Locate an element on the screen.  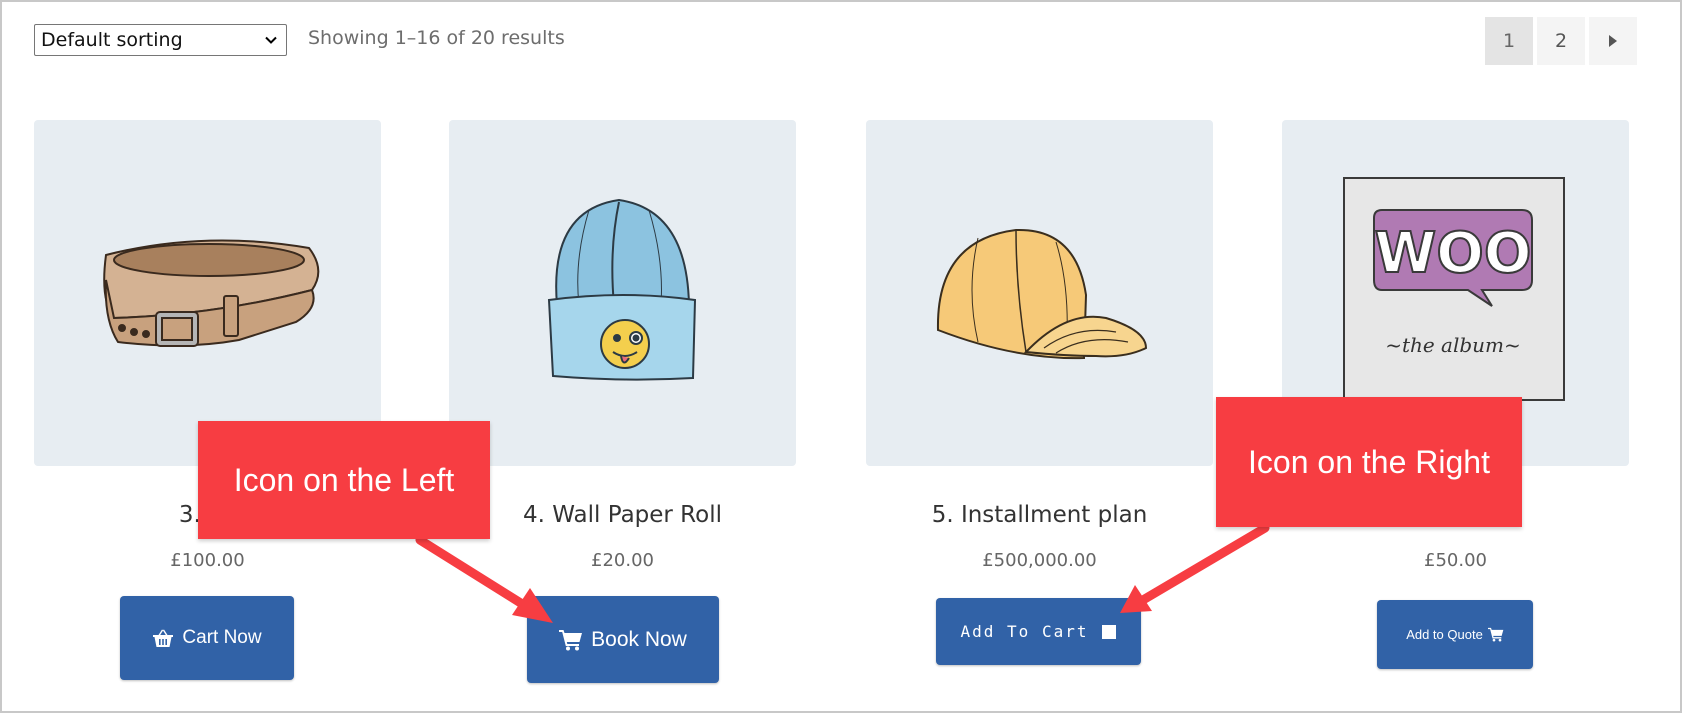
sort-select: Default sorting is located at coordinates (160, 40).